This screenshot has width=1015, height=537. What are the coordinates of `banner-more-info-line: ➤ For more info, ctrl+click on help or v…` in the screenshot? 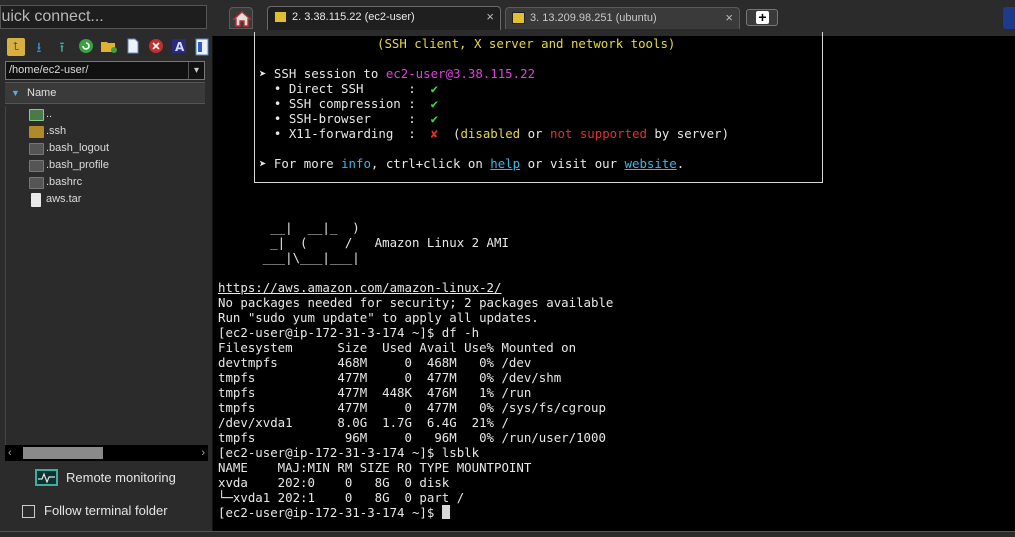 It's located at (472, 163).